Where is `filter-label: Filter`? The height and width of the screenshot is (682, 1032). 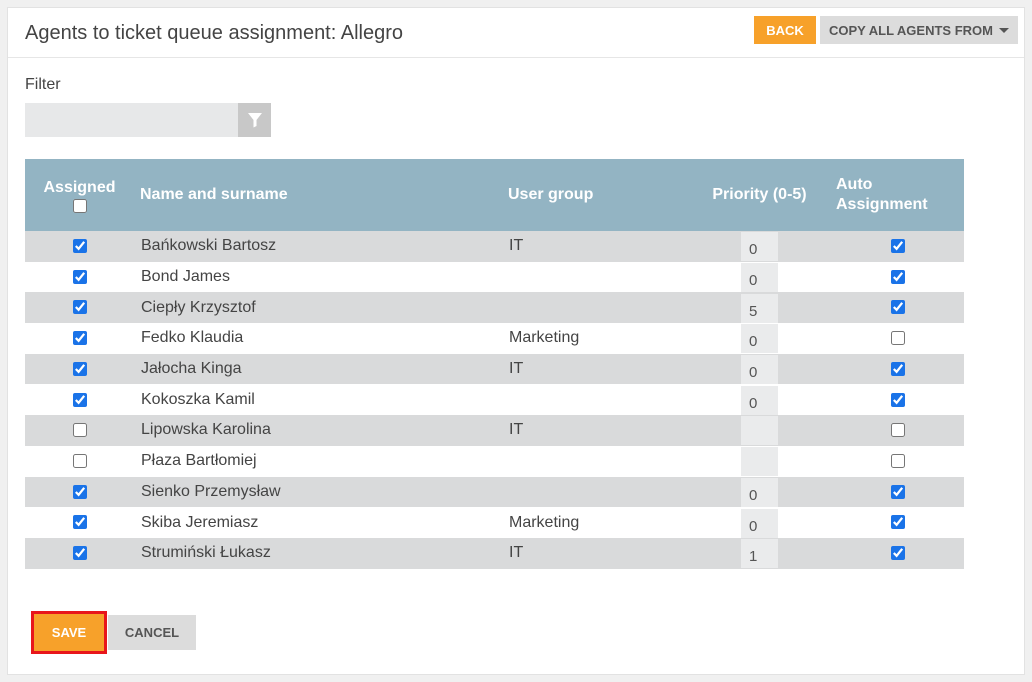
filter-label: Filter is located at coordinates (43, 84).